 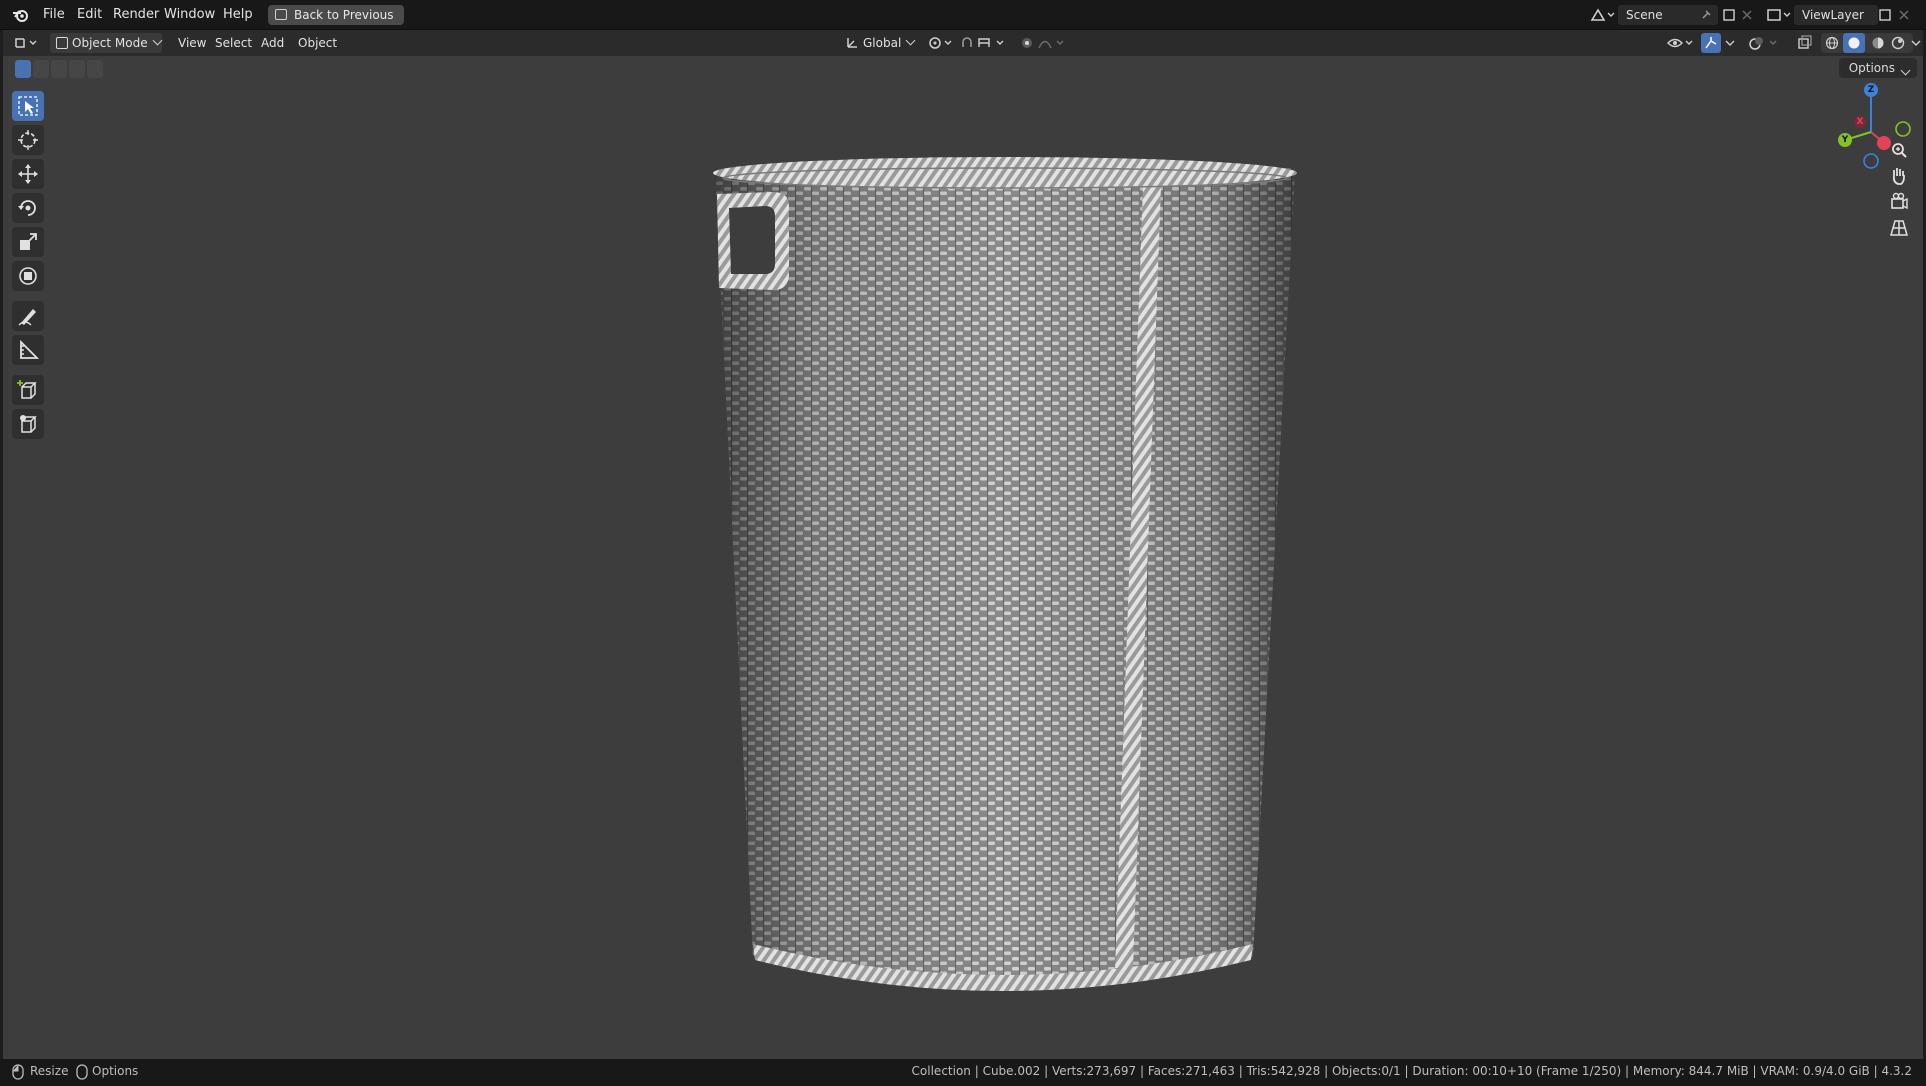 What do you see at coordinates (1867, 43) in the screenshot?
I see `shading-group` at bounding box center [1867, 43].